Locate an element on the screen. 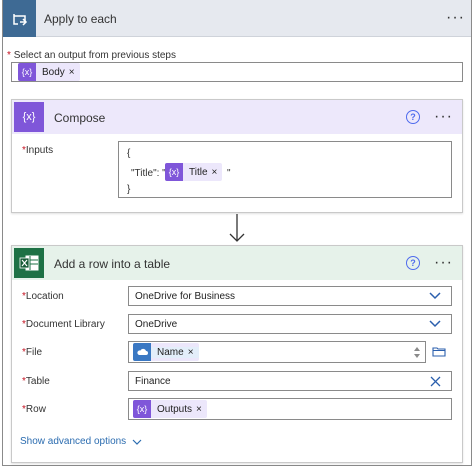 Image resolution: width=474 pixels, height=468 pixels. location-dropdown: OneDrive for Business is located at coordinates (290, 296).